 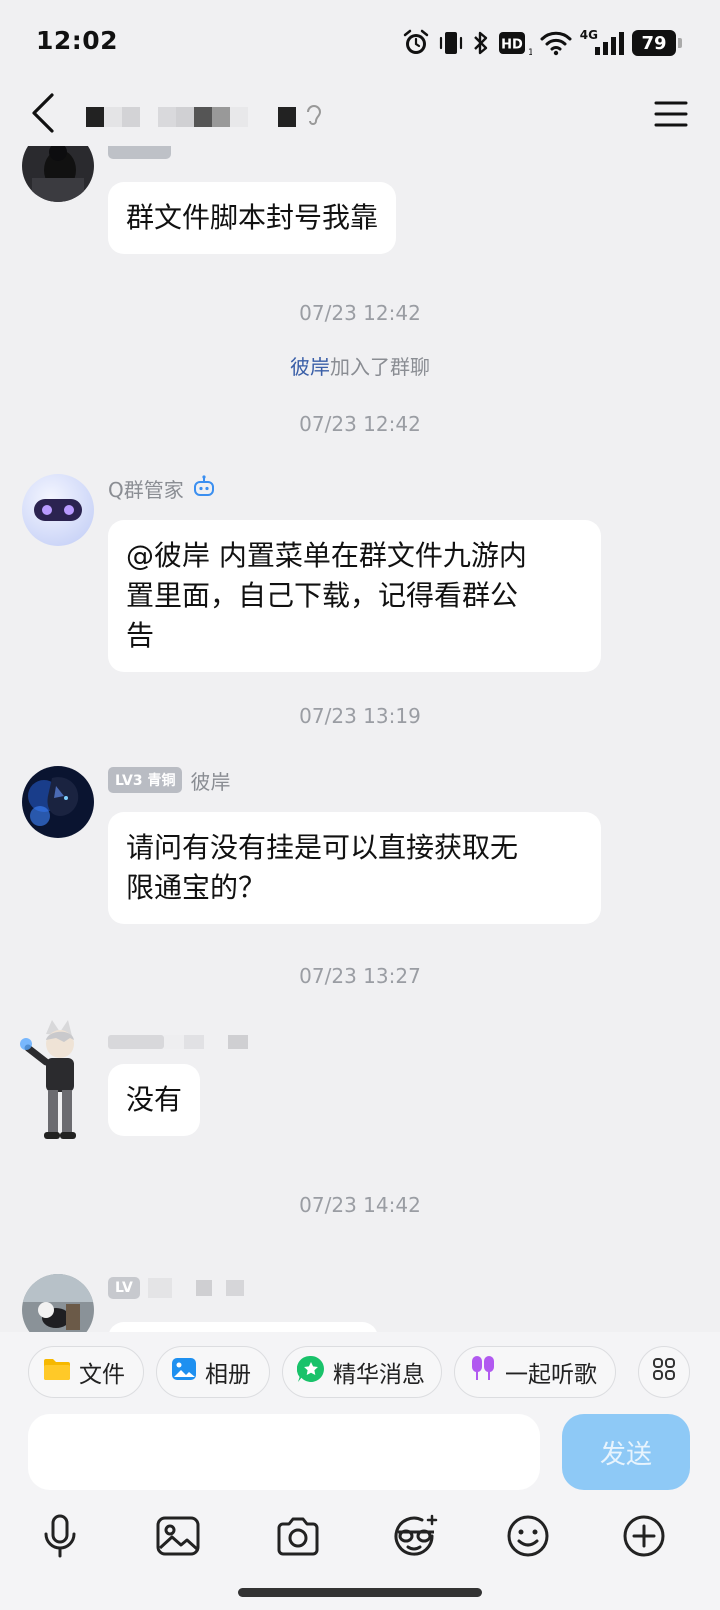 I want to click on microphone-icon, so click(x=60, y=1538).